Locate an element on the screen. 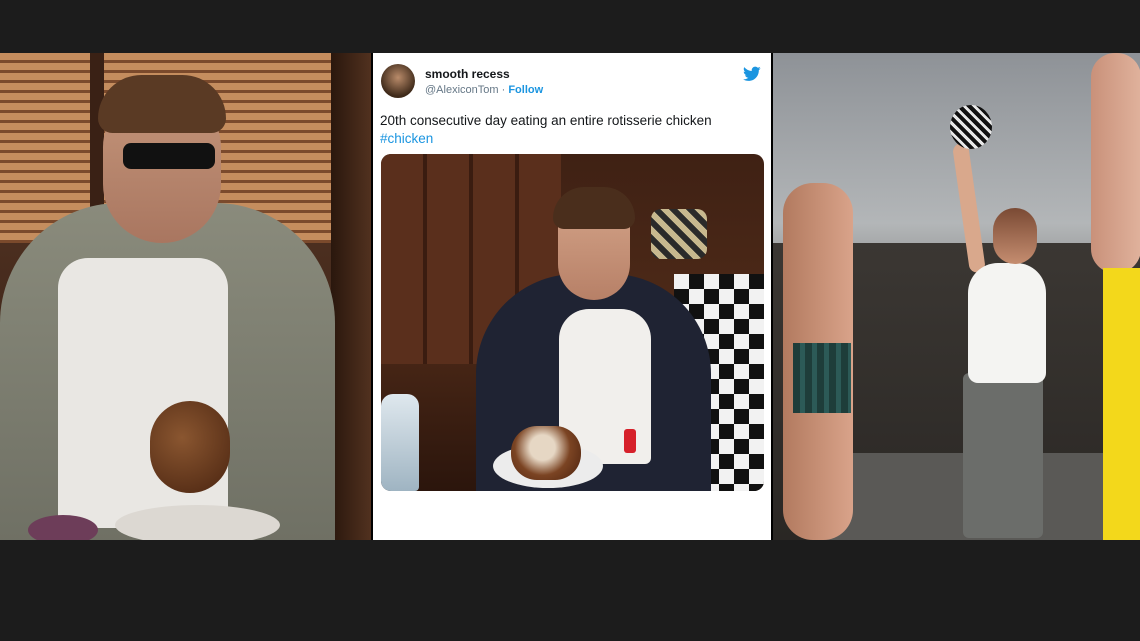 The image size is (1140, 641). yellow-shirt is located at coordinates (1121, 404).